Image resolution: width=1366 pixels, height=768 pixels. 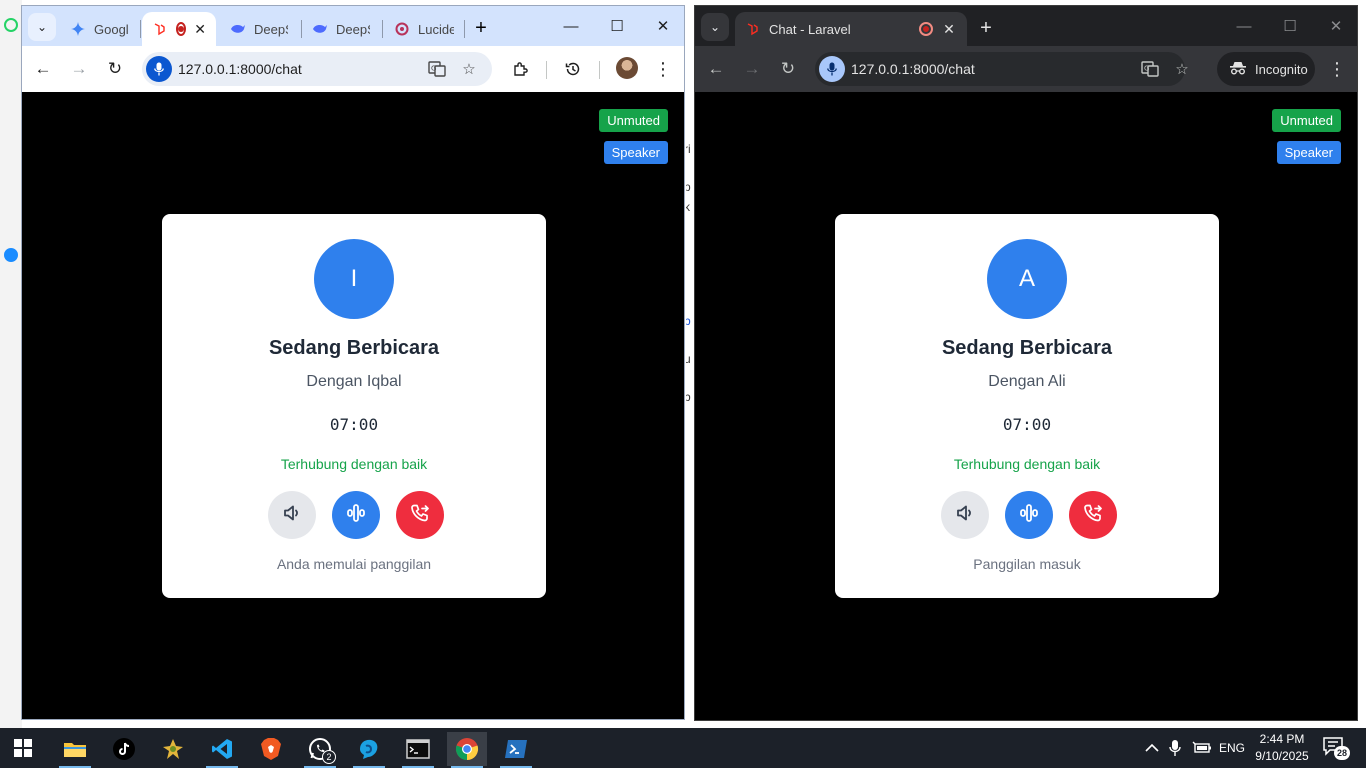 What do you see at coordinates (1282, 748) in the screenshot?
I see `system-clock: 2:44 PM 9/10/2025` at bounding box center [1282, 748].